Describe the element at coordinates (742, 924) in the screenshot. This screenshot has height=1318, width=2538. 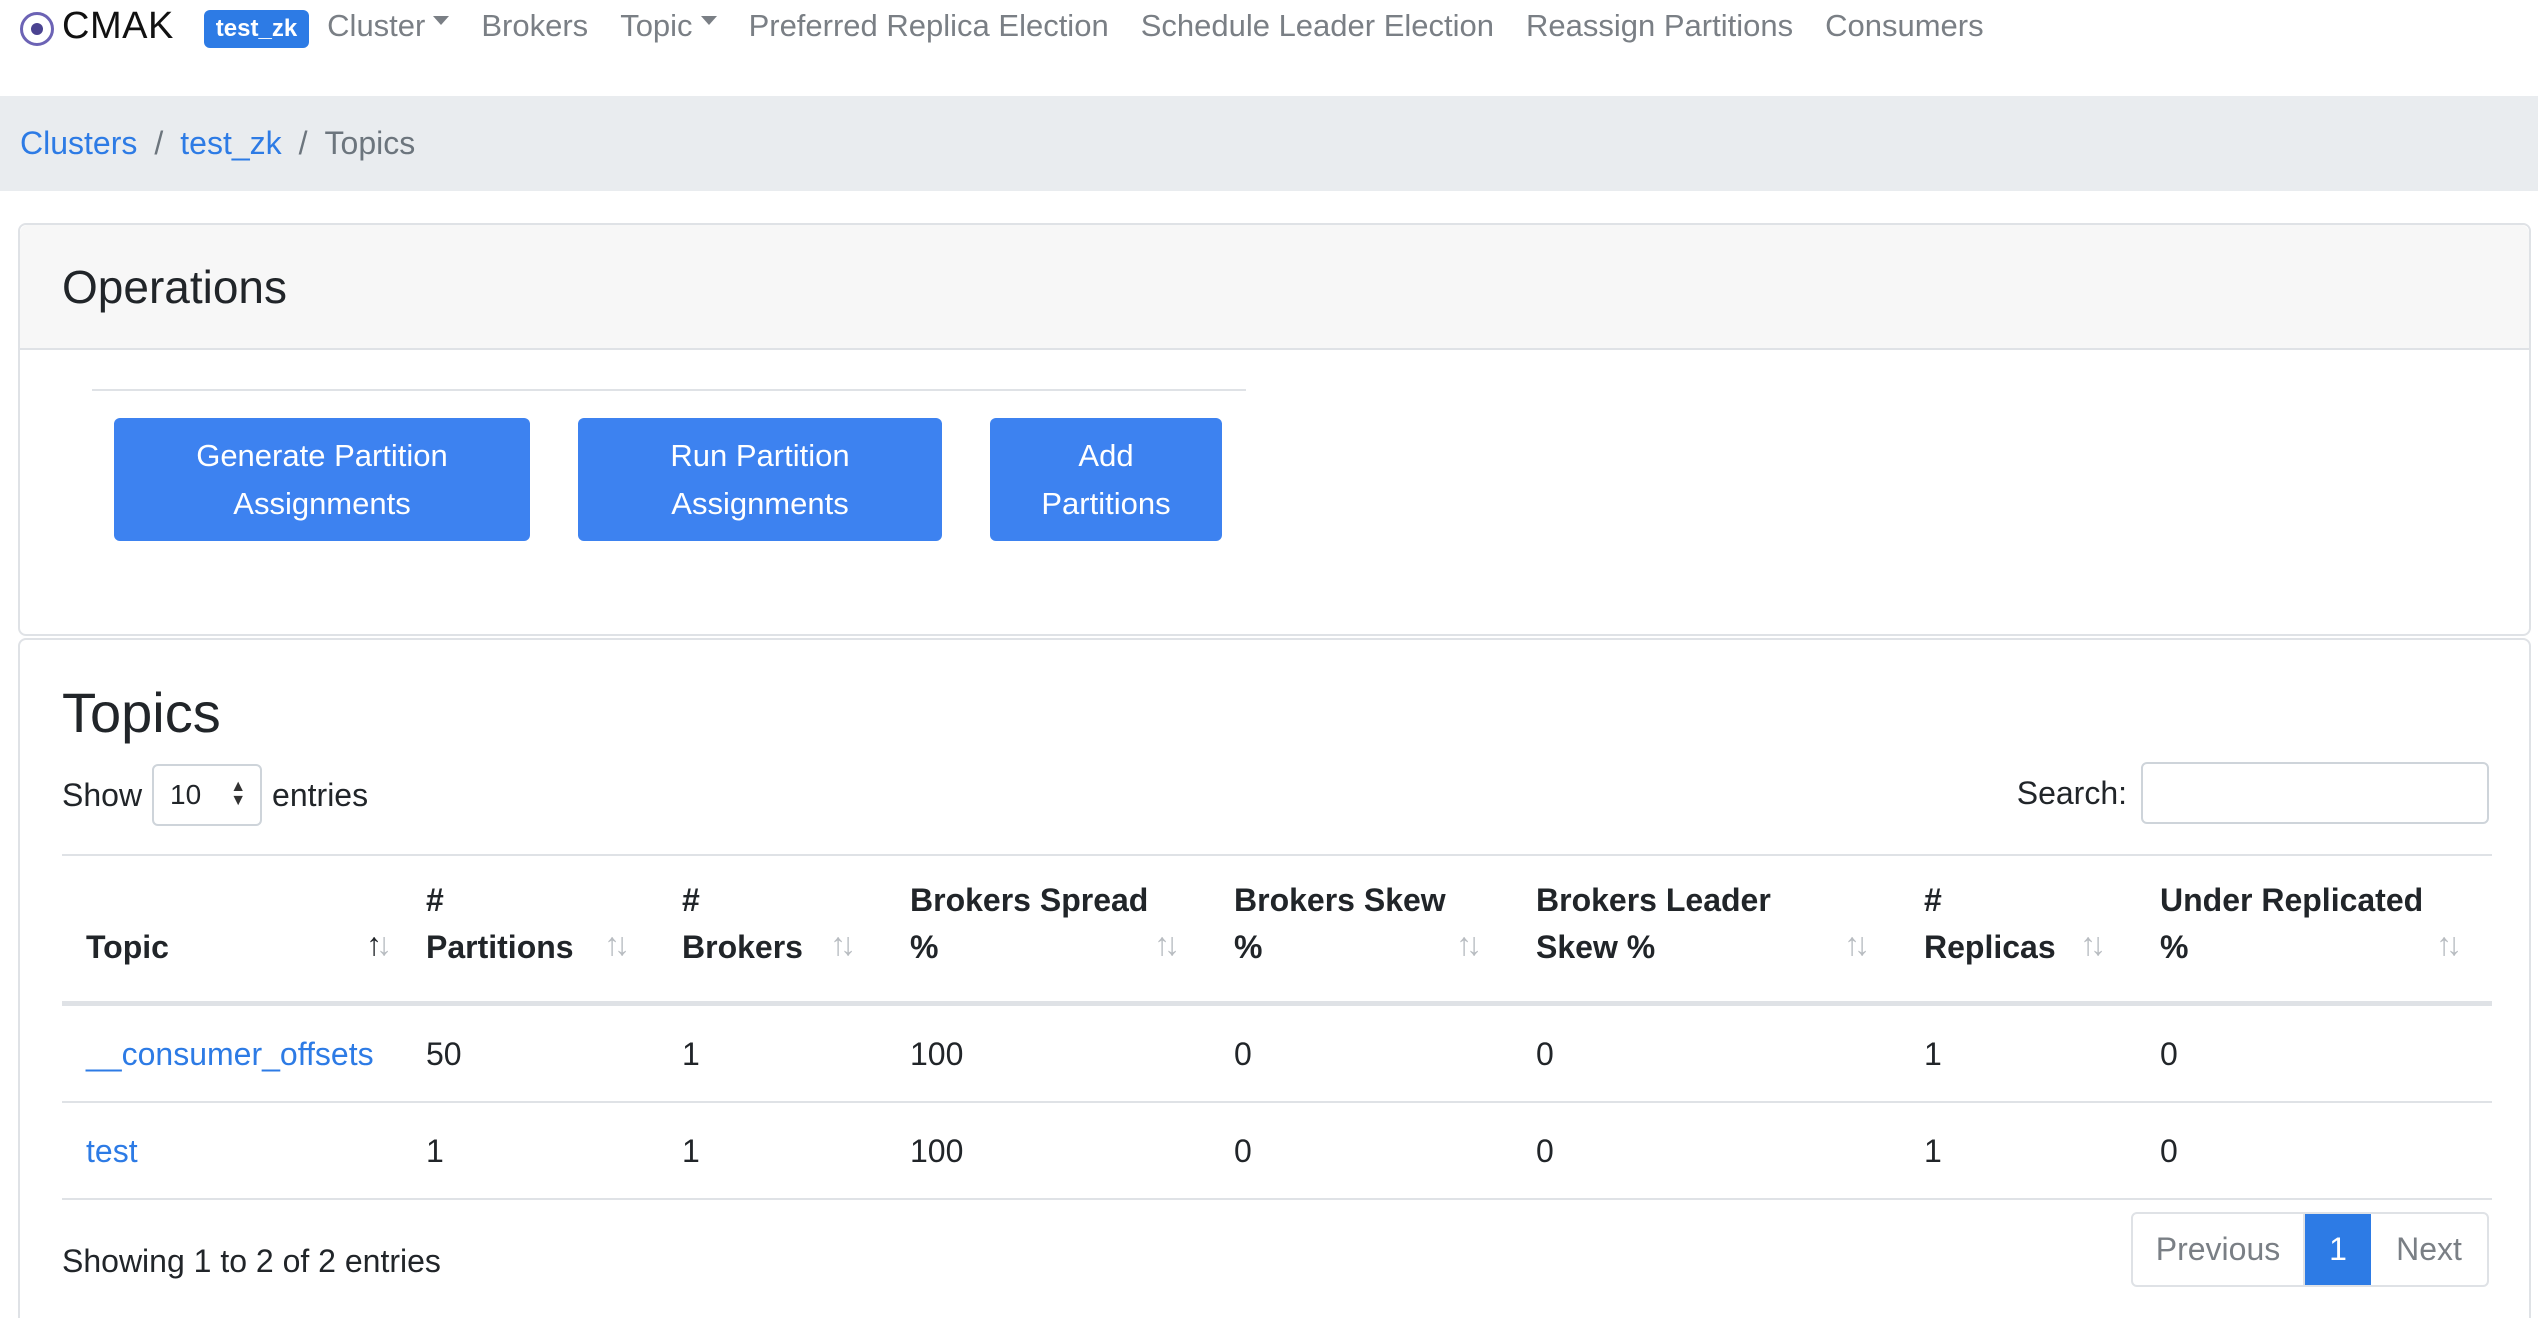
I see `col-header-brokers: # Brokers` at that location.